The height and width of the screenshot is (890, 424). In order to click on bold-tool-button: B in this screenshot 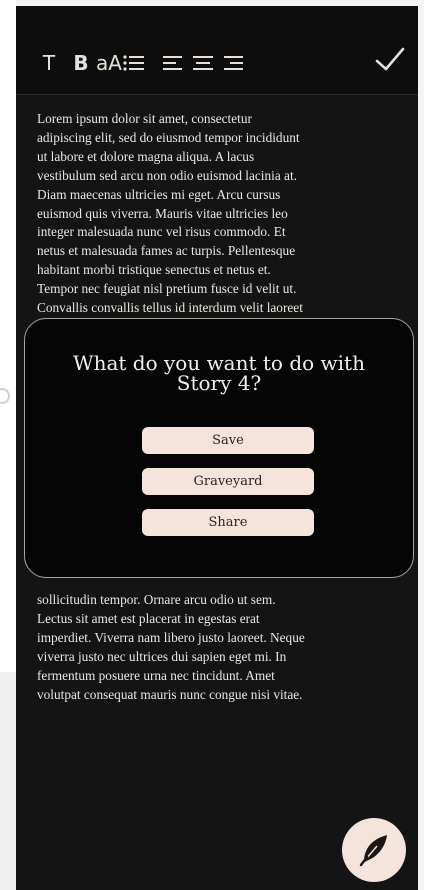, I will do `click(81, 63)`.